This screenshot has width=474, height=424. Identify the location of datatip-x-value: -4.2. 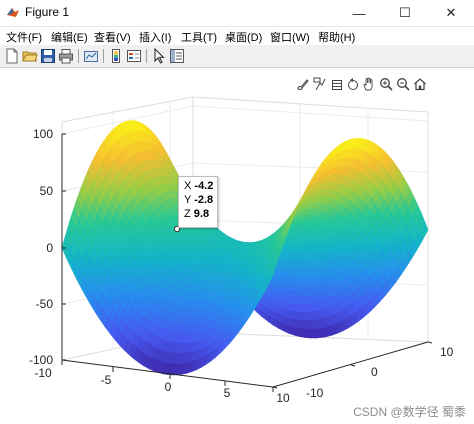
(204, 186).